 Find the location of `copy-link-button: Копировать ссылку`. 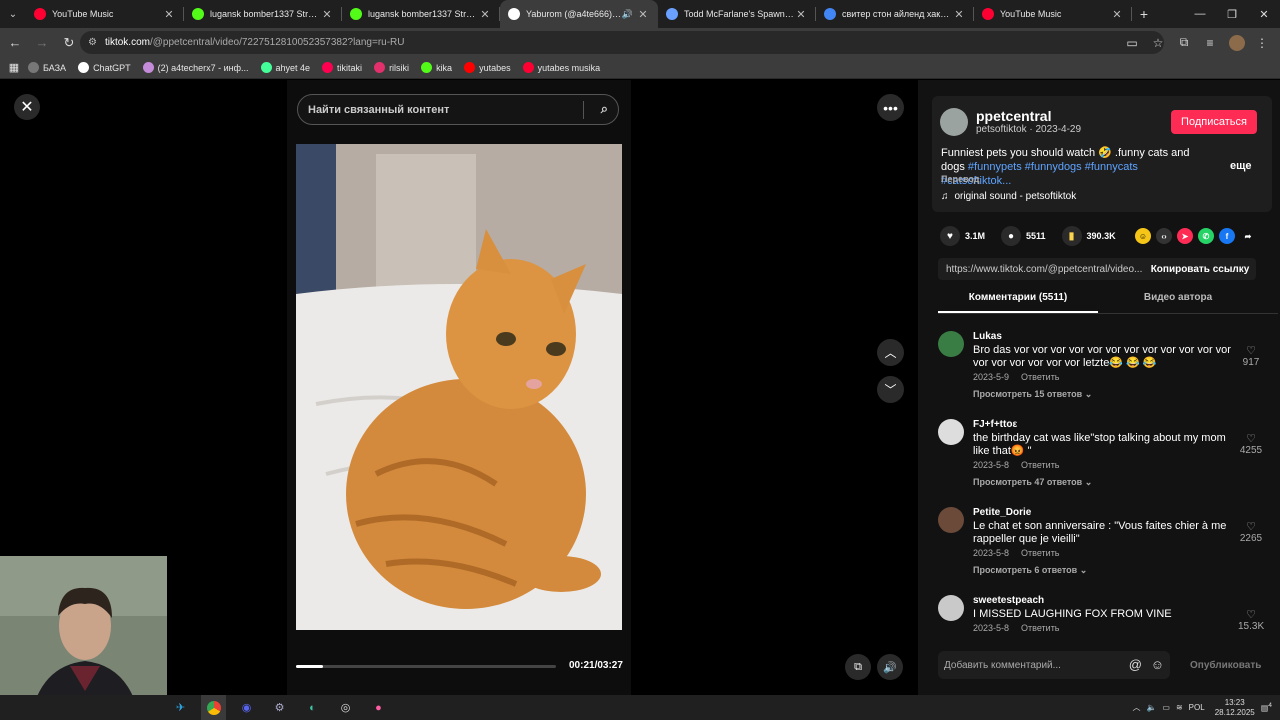

copy-link-button: Копировать ссылку is located at coordinates (1200, 269).